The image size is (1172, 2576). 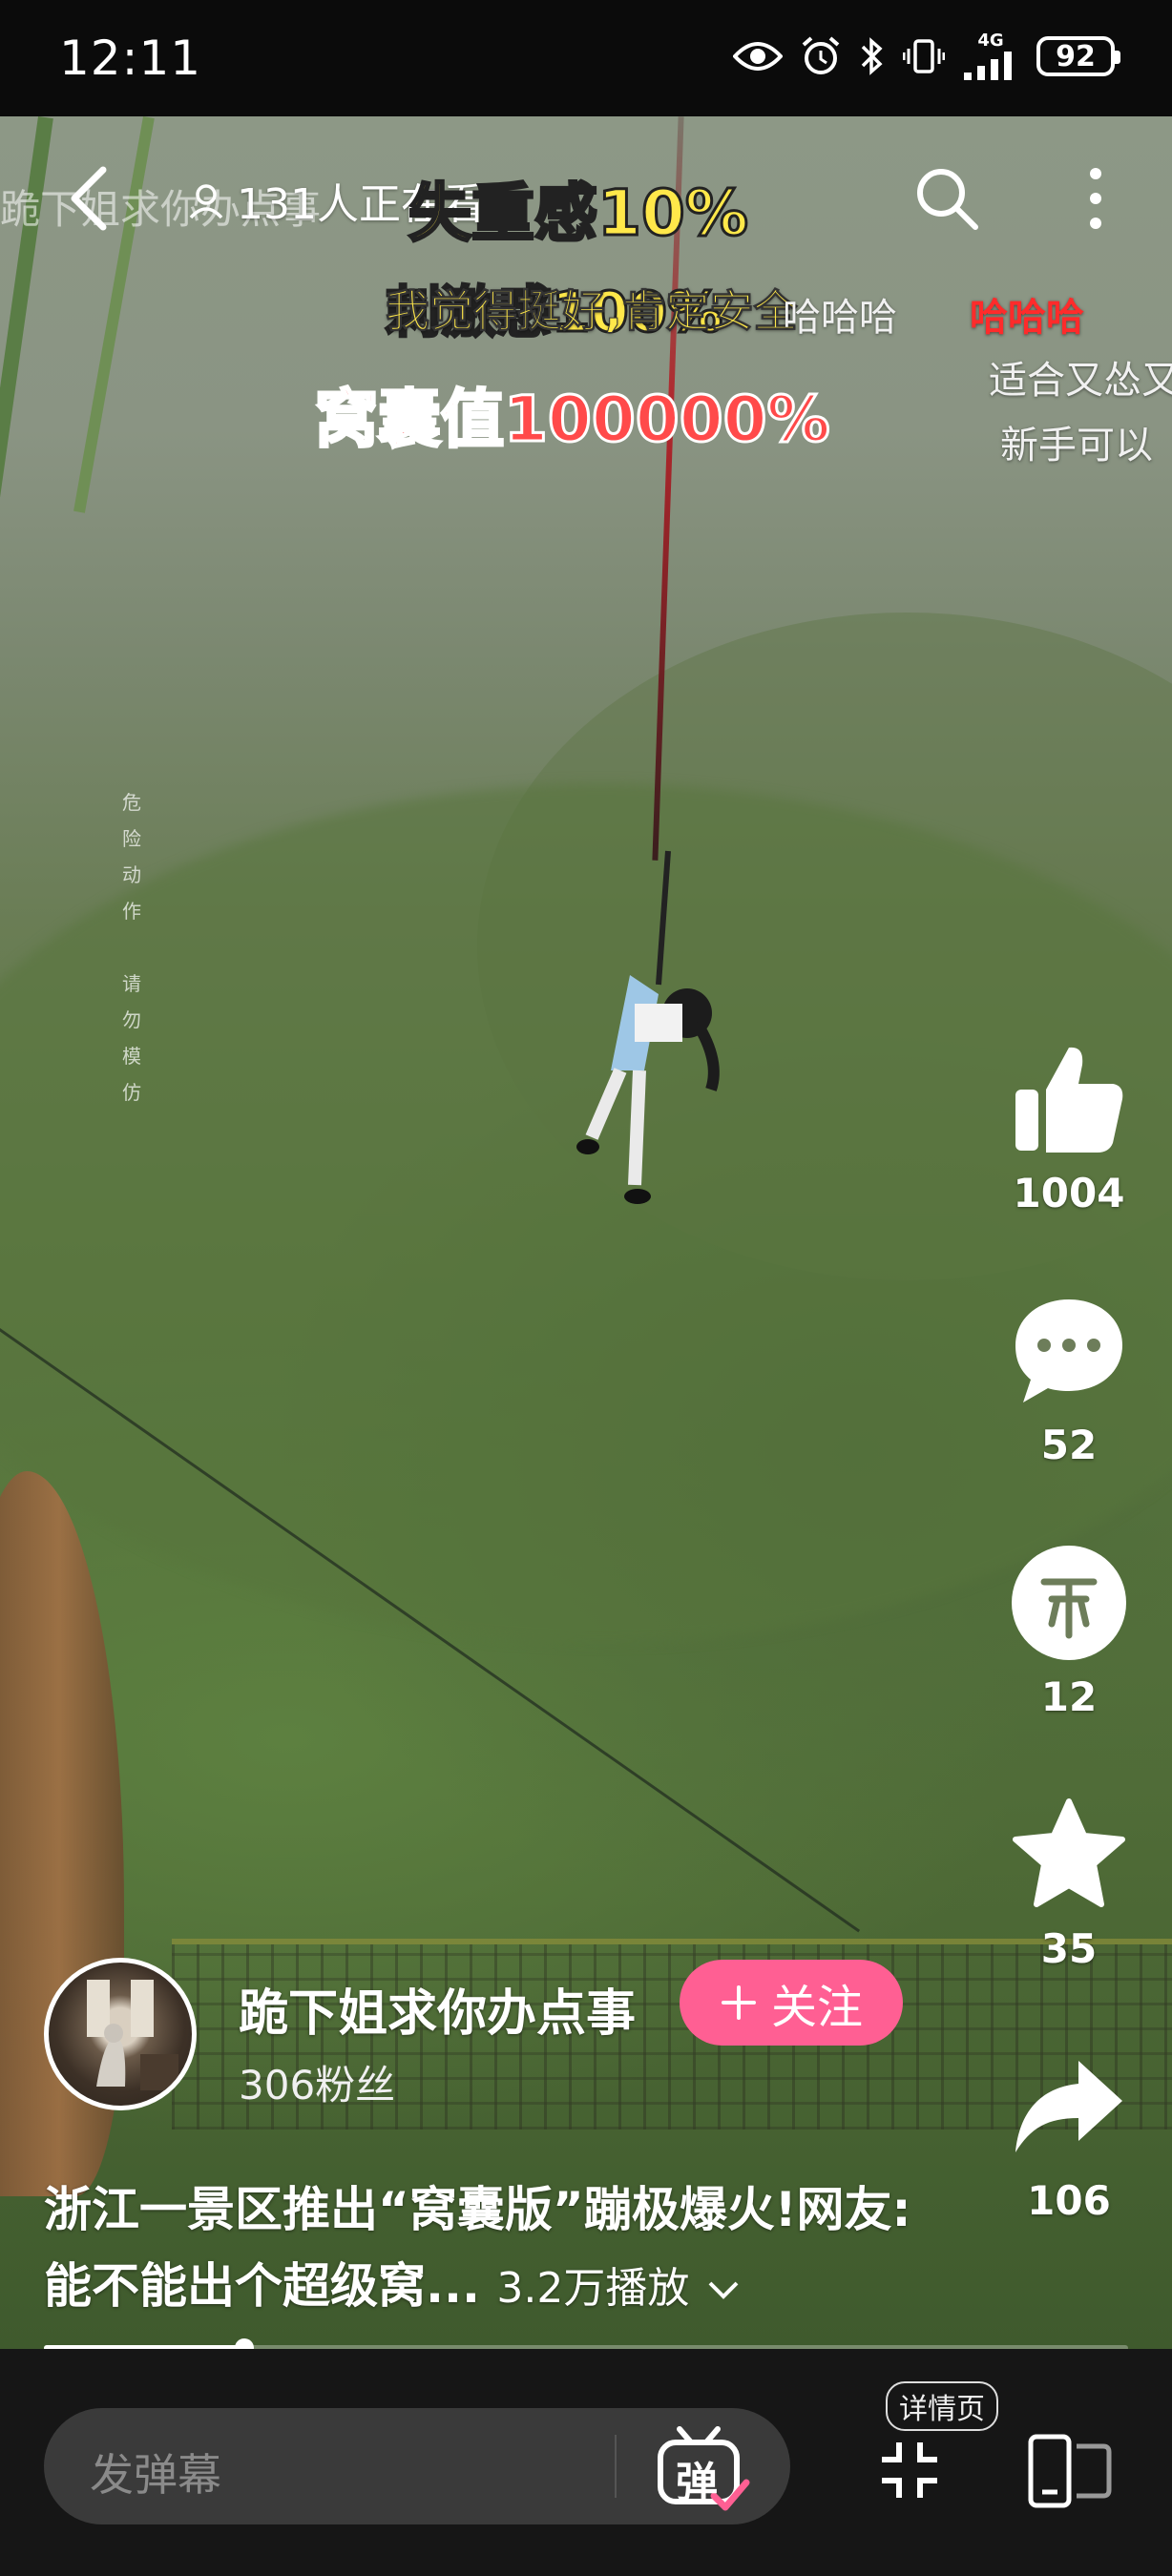 I want to click on danmaku-item: 适合又怂又, so click(x=1080, y=381).